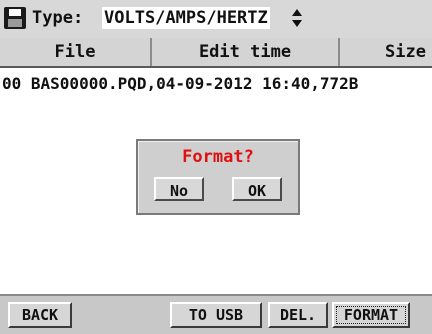 This screenshot has height=334, width=432. Describe the element at coordinates (76, 52) in the screenshot. I see `column-header-file: File` at that location.